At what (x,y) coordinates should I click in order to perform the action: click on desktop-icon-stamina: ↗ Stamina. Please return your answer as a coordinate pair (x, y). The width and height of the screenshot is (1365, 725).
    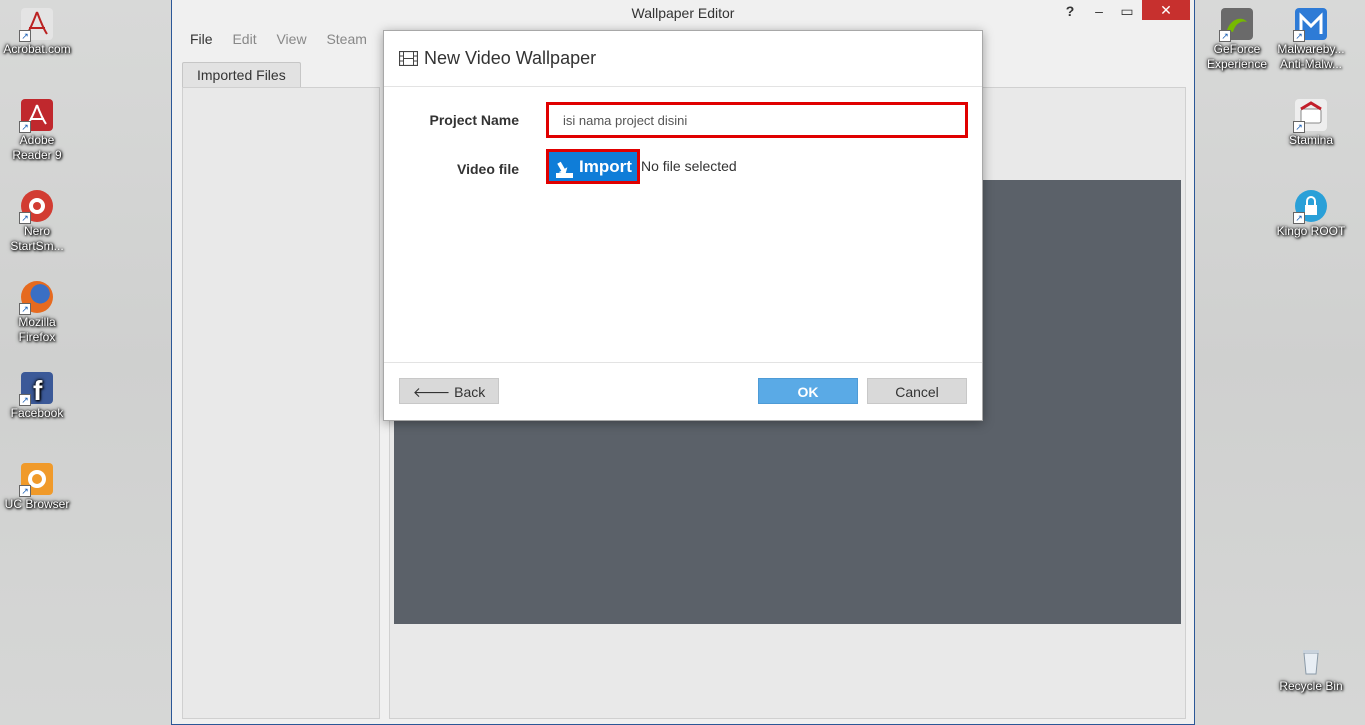
    Looking at the image, I should click on (1311, 123).